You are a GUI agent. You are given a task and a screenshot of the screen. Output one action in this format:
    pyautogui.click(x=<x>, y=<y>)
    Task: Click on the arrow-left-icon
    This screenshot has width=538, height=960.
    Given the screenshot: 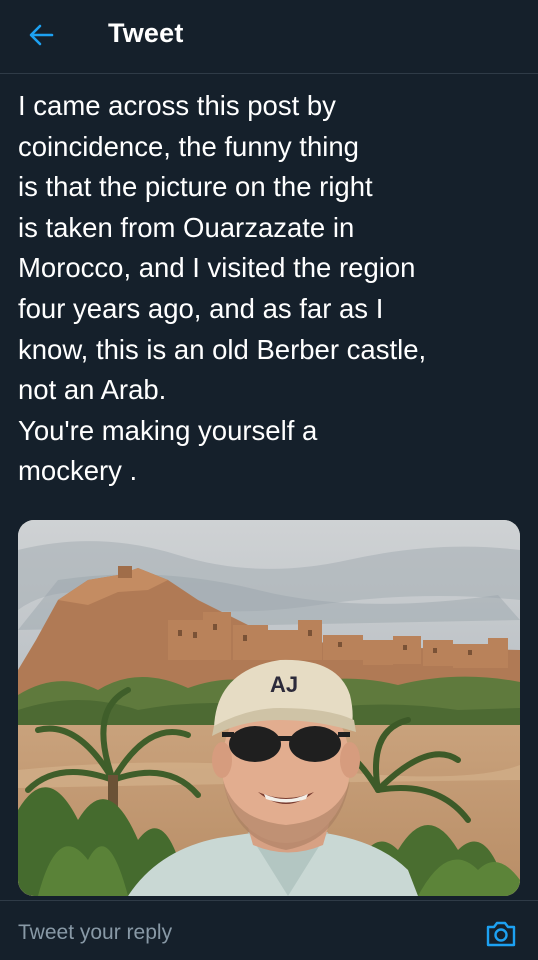 What is the action you would take?
    pyautogui.click(x=41, y=35)
    